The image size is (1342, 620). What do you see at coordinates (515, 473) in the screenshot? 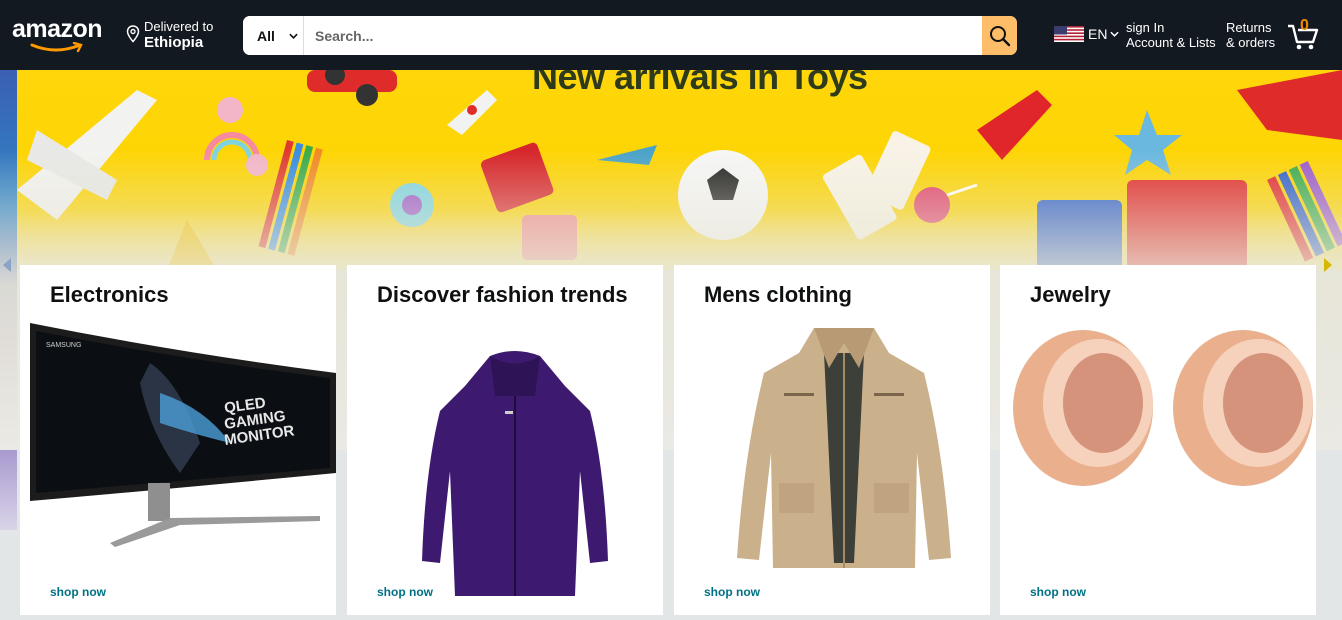
I see `purple-jacket-image` at bounding box center [515, 473].